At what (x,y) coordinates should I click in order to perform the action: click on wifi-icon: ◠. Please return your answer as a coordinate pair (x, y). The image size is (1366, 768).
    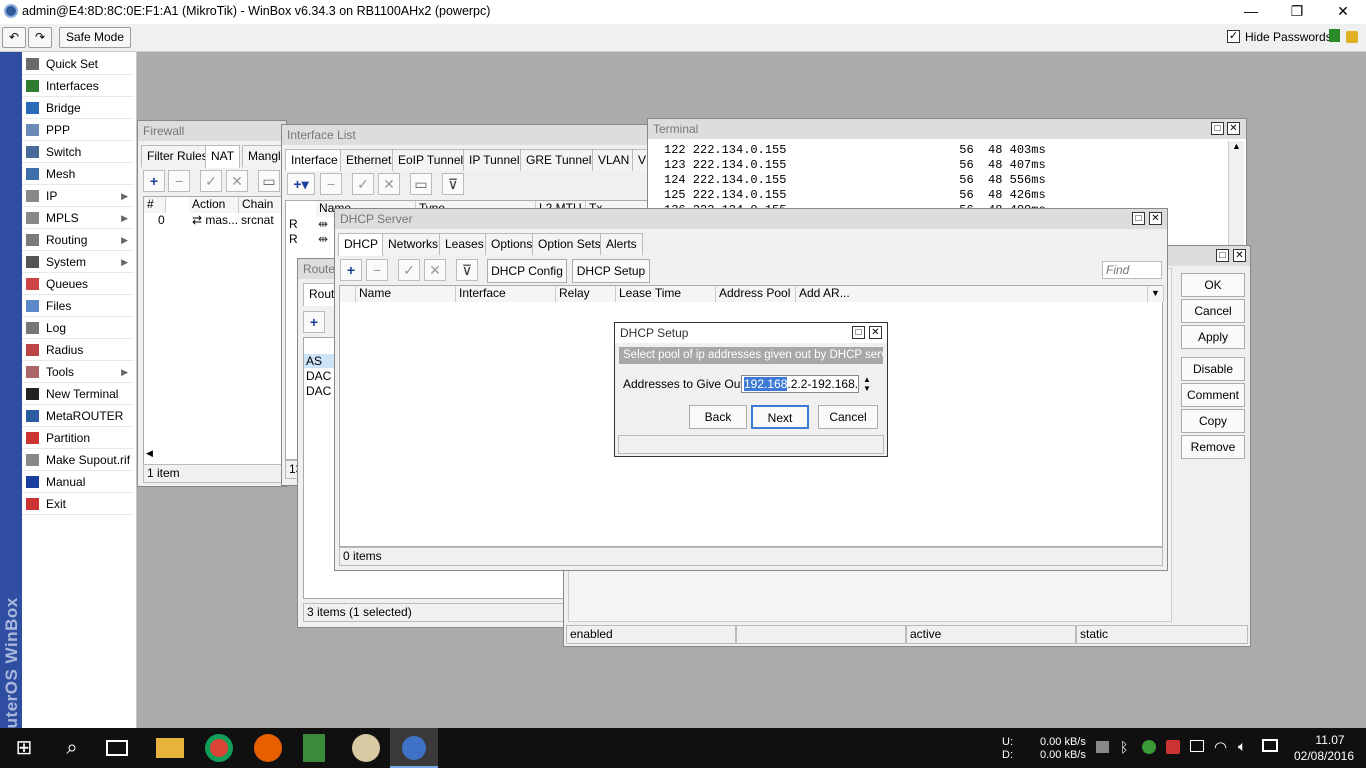
    Looking at the image, I should click on (1220, 747).